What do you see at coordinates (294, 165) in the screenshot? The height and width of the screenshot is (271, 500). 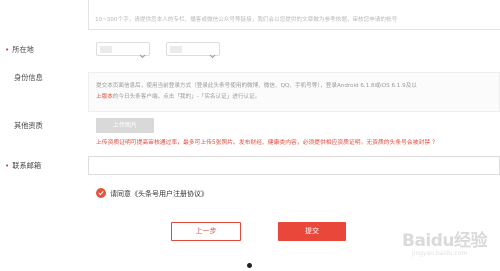 I see `email-field` at bounding box center [294, 165].